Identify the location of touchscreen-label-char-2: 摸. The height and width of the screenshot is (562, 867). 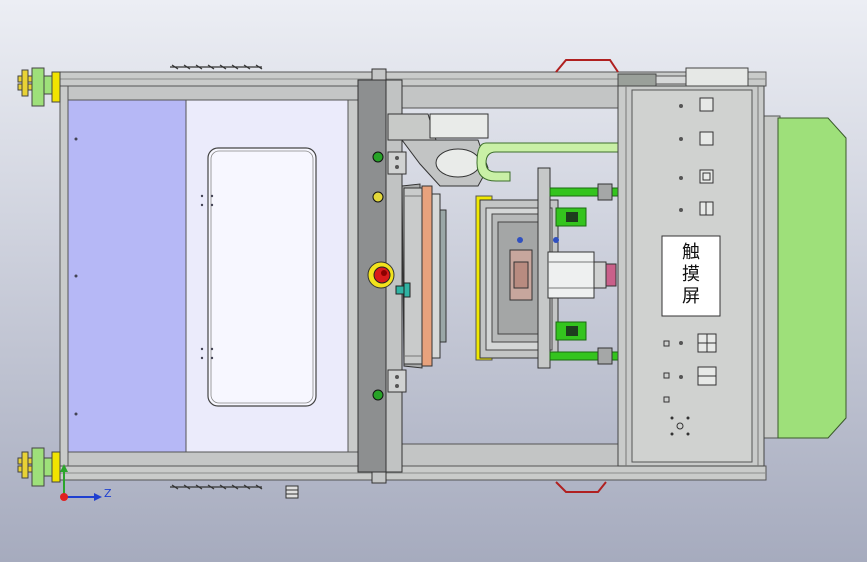
(691, 274).